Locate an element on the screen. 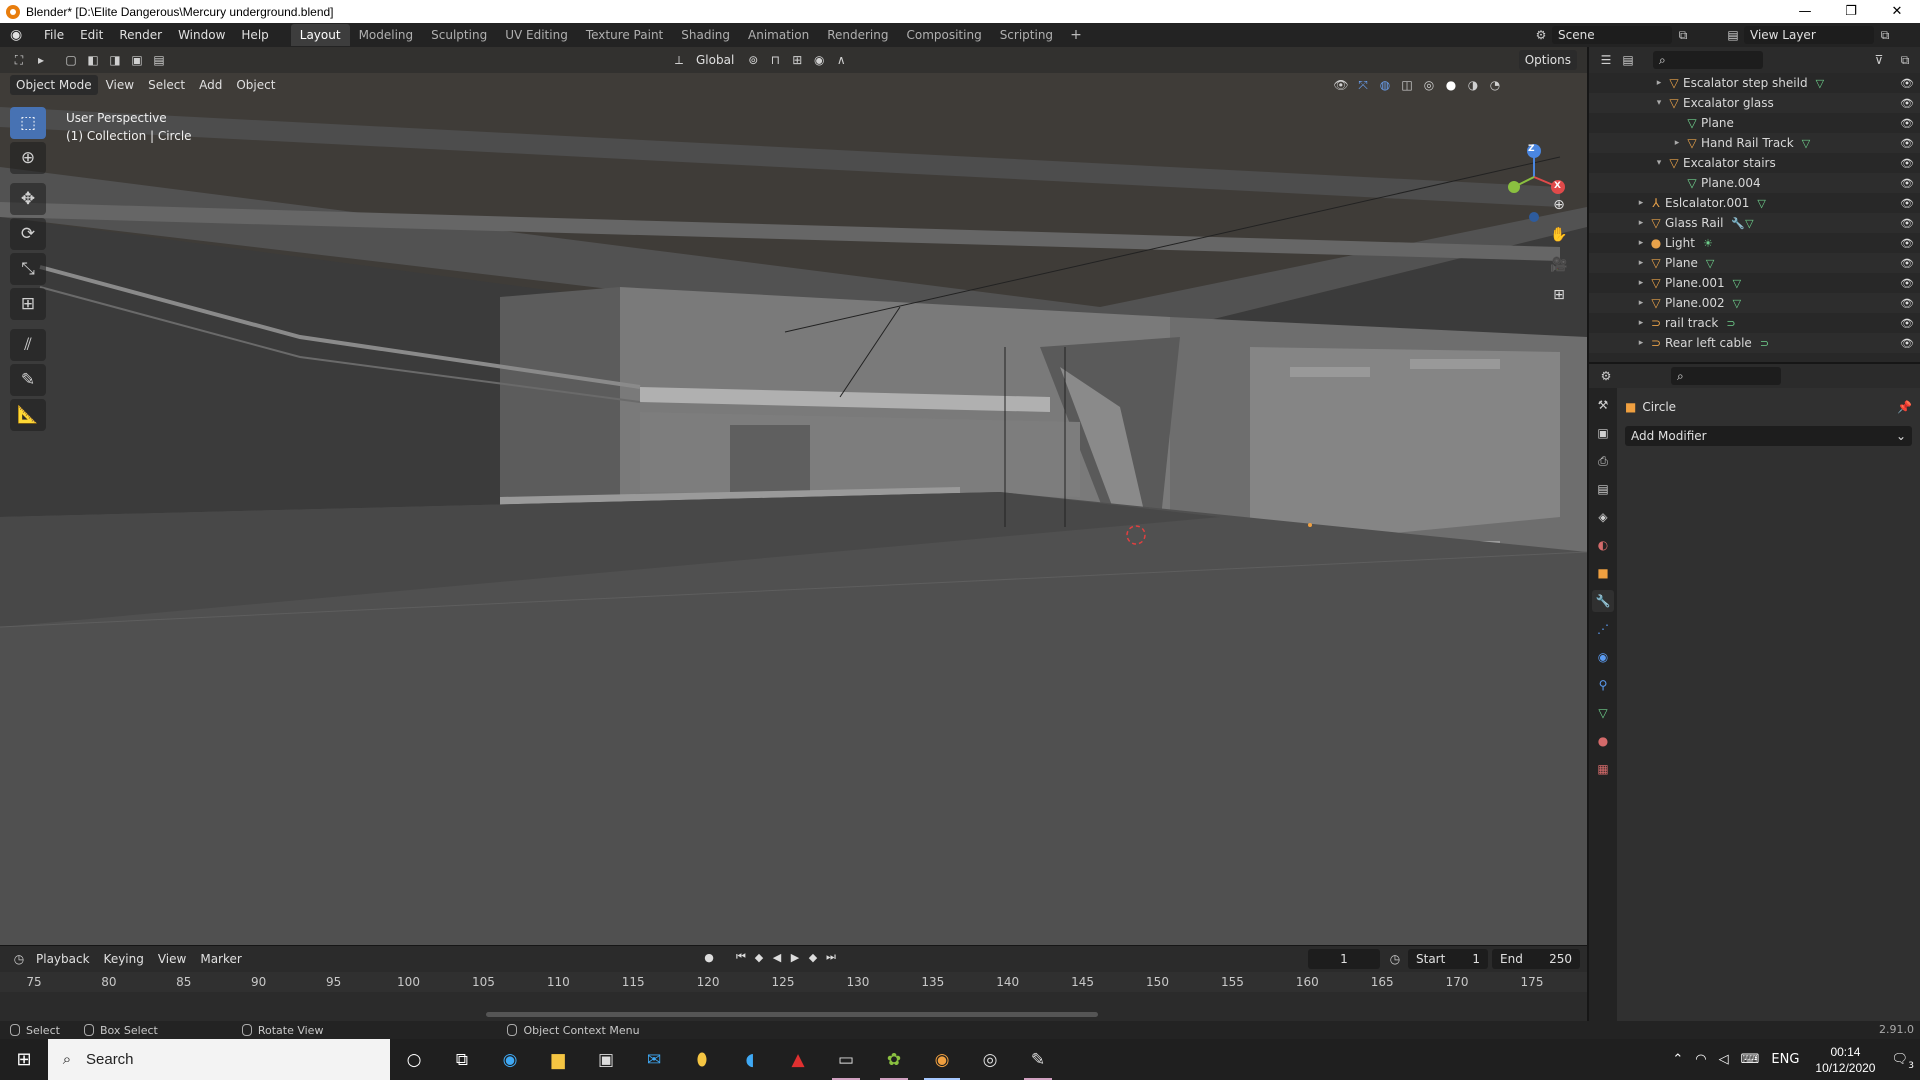 This screenshot has width=1920, height=1080. outliner-search-input: ⌕ is located at coordinates (1708, 60).